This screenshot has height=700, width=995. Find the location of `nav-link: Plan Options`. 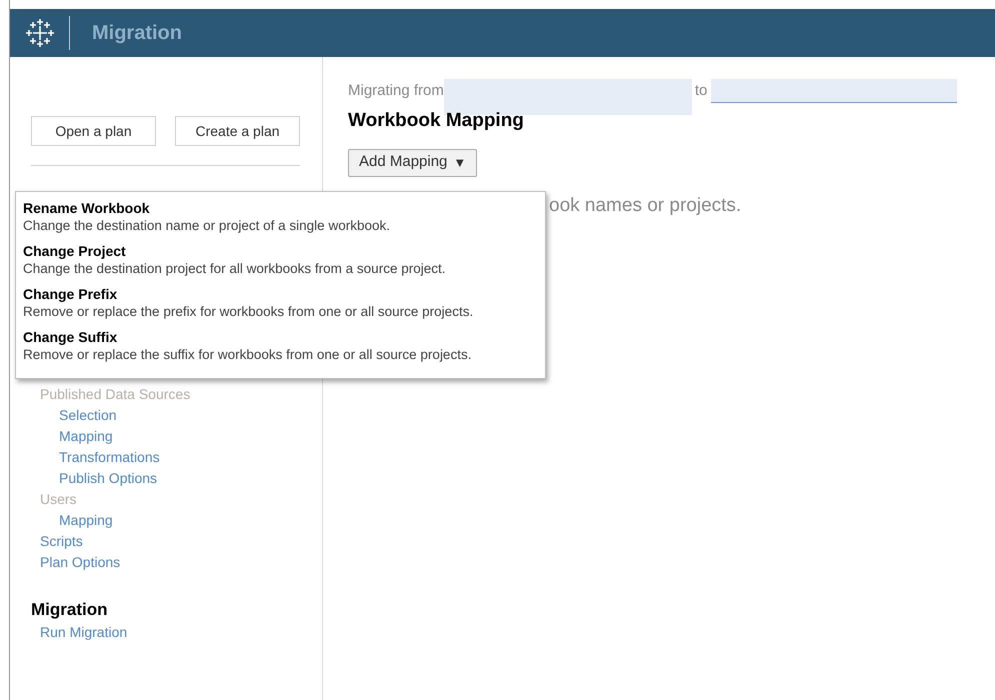

nav-link: Plan Options is located at coordinates (80, 562).